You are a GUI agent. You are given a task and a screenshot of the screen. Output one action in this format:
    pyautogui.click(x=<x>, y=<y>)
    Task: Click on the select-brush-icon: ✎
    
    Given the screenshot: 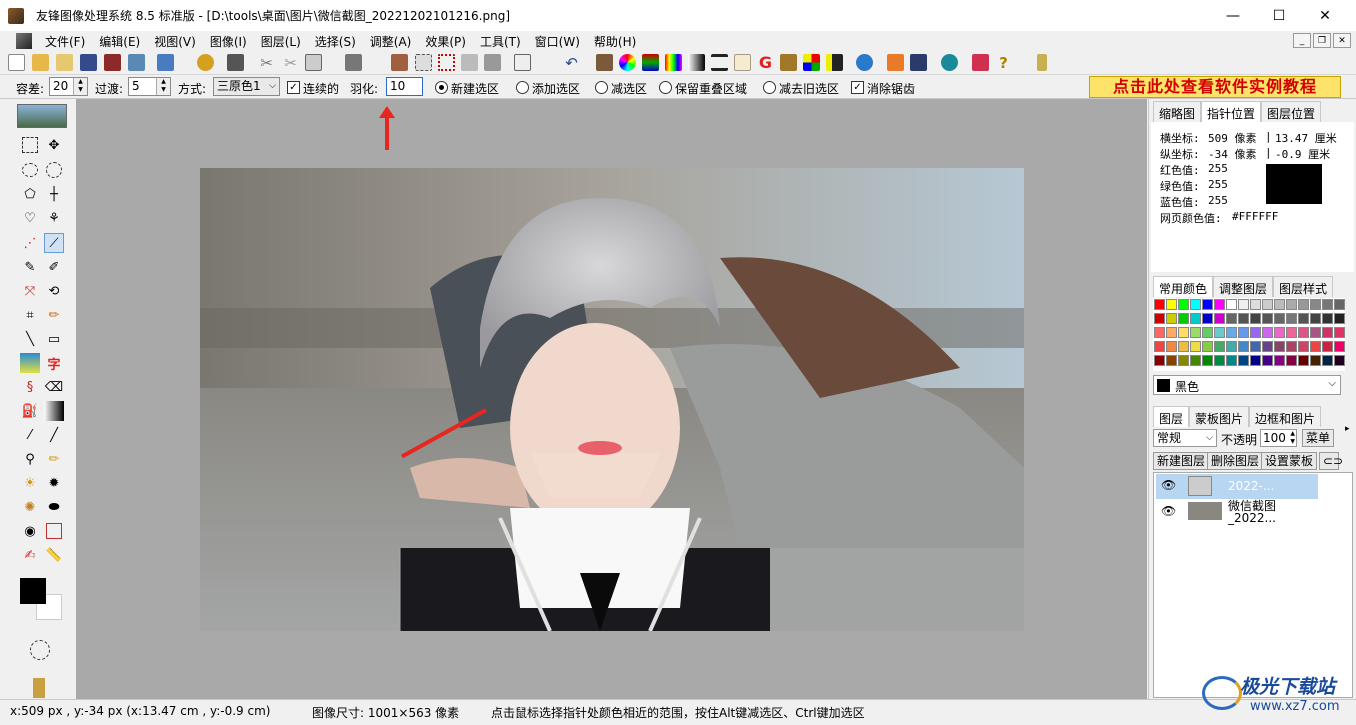 What is the action you would take?
    pyautogui.click(x=30, y=267)
    